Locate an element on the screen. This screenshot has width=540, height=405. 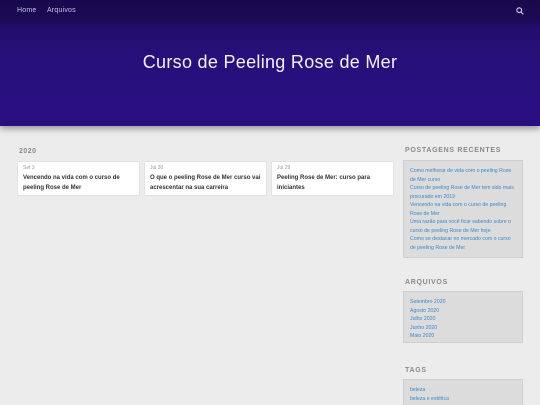
post-date: Jul 29 is located at coordinates (284, 168).